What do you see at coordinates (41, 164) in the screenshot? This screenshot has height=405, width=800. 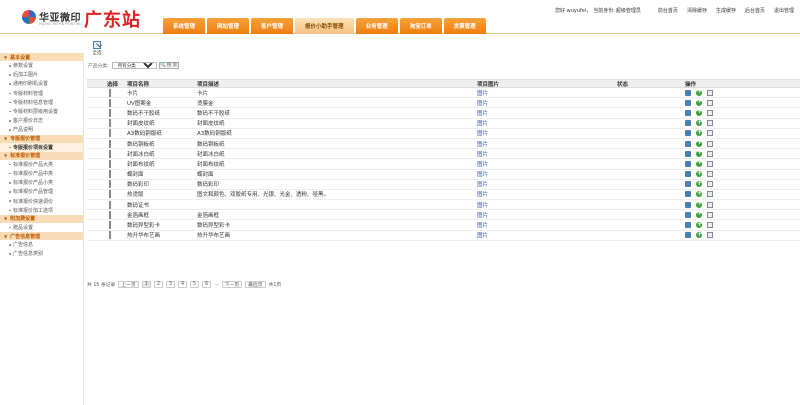 I see `sidebar-item-std-category-large: 标准报价产品大类` at bounding box center [41, 164].